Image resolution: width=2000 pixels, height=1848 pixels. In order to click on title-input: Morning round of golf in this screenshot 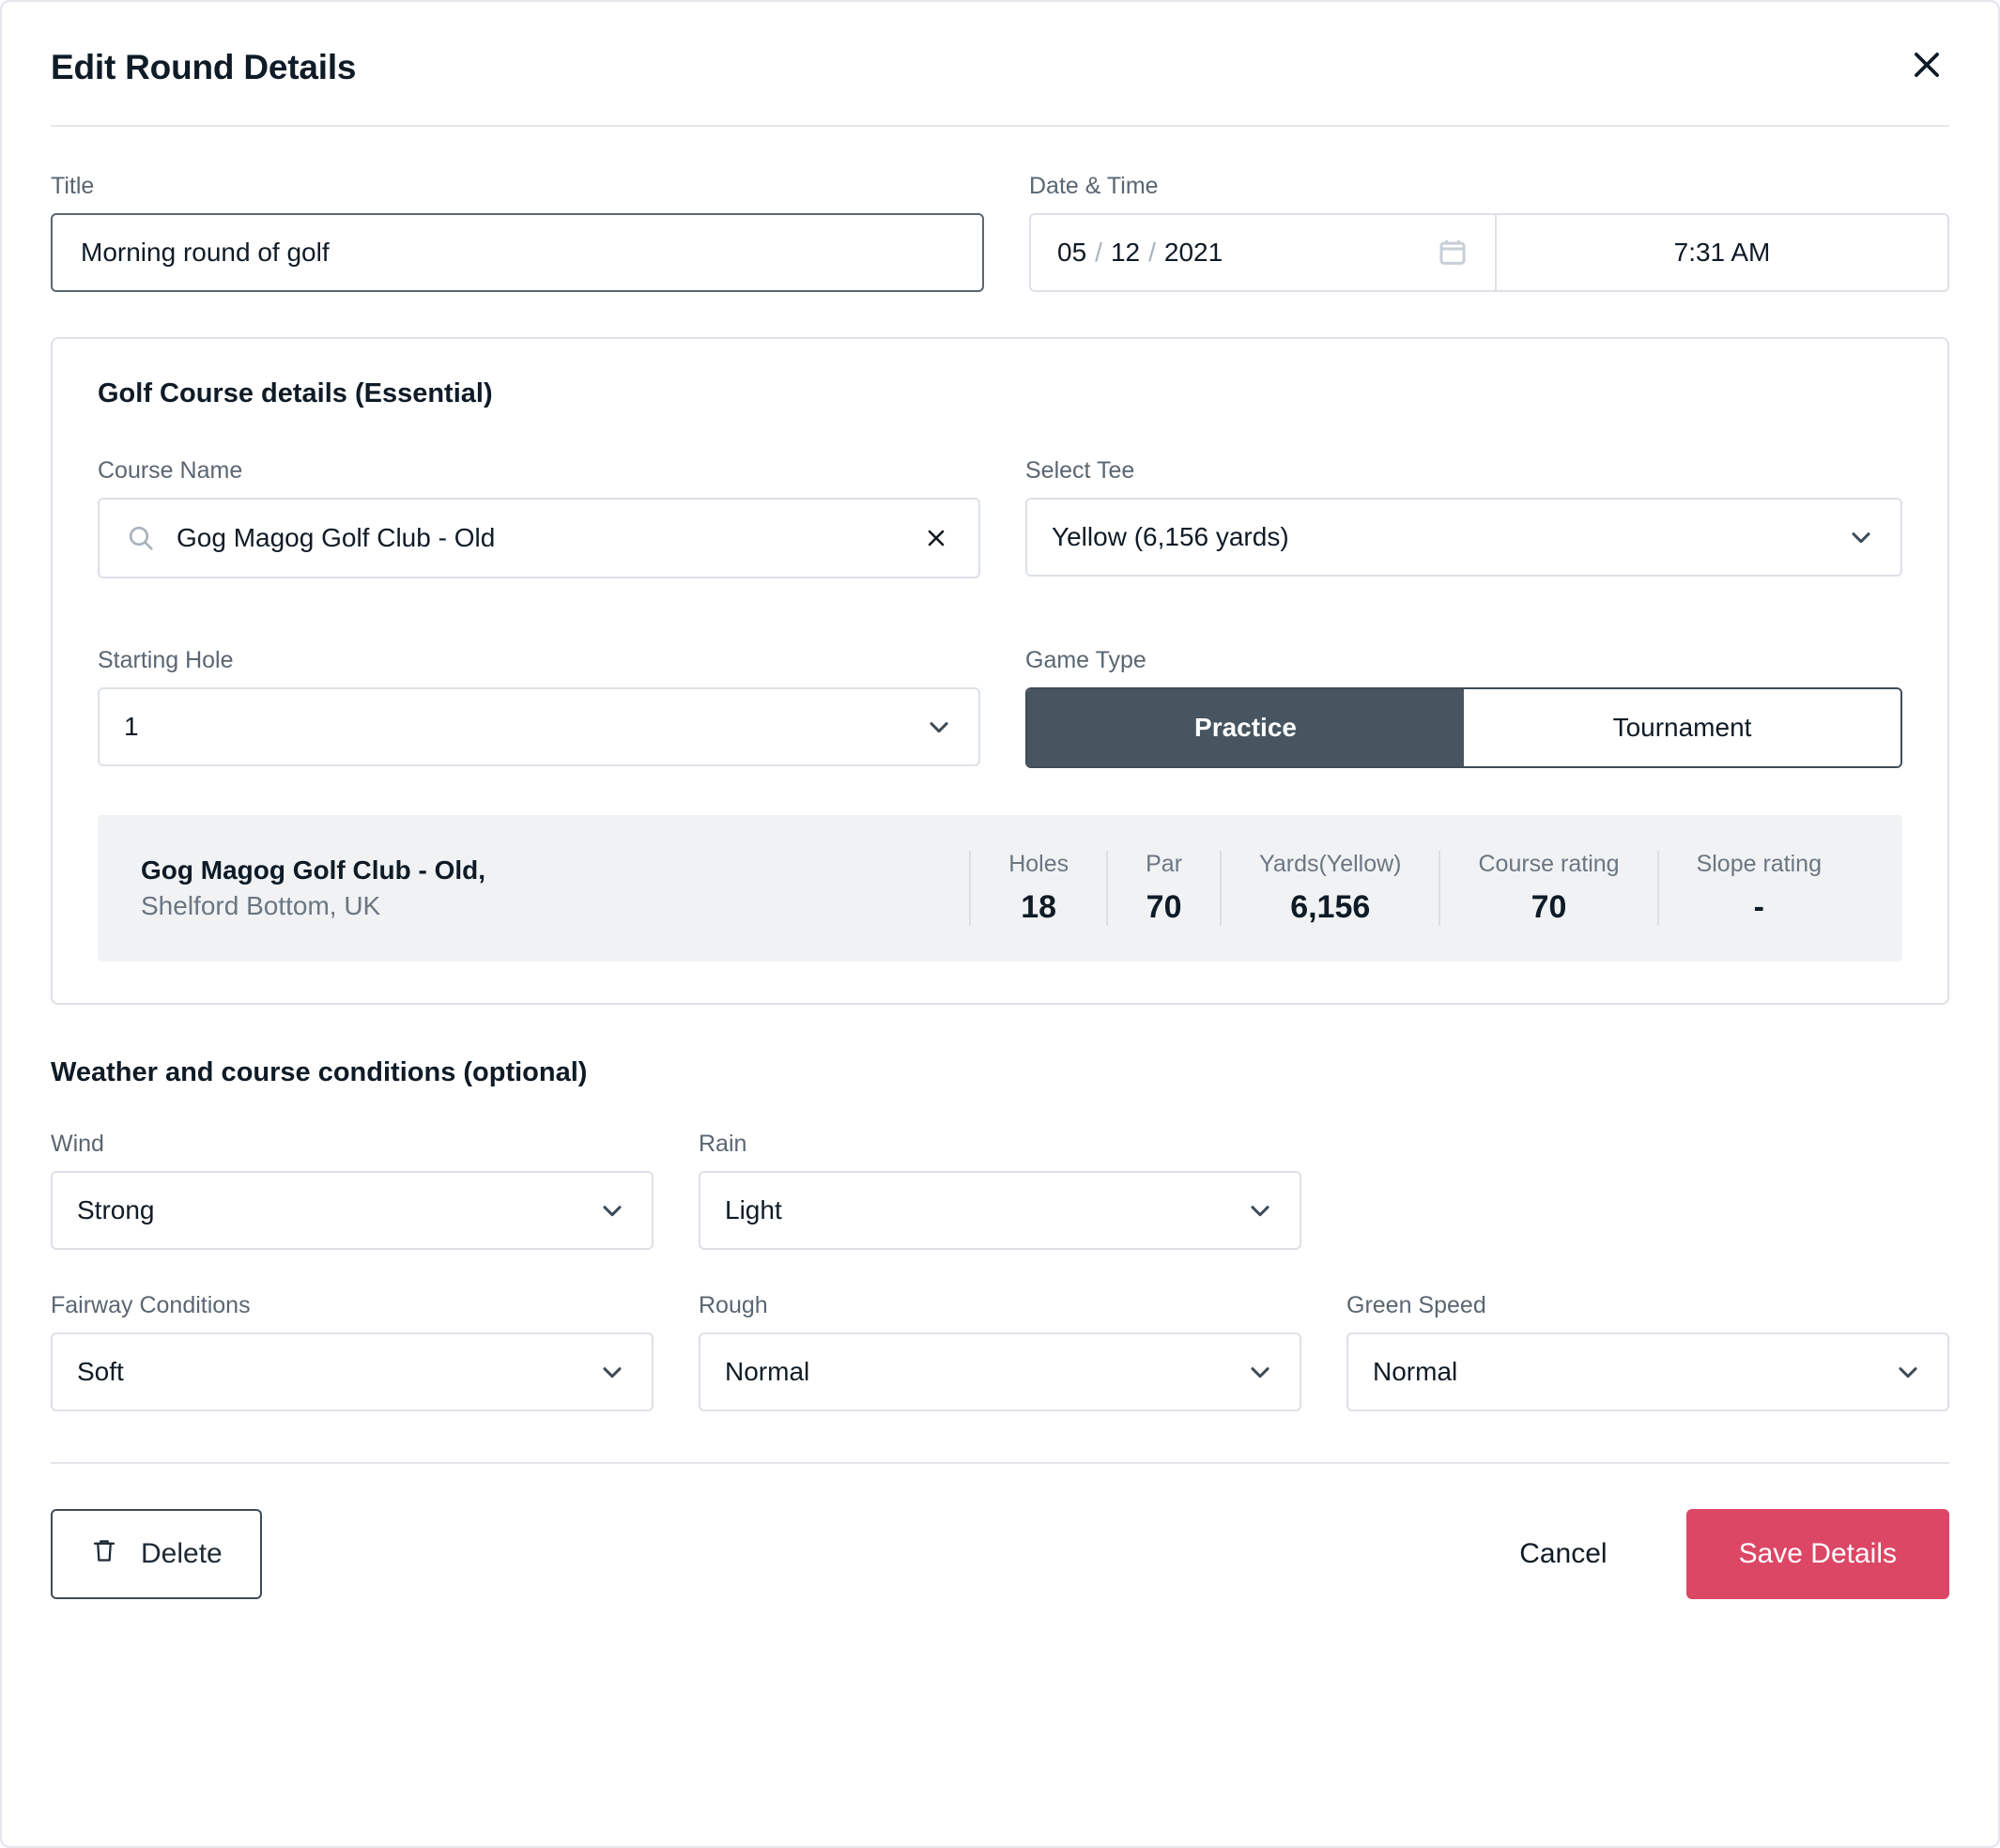, I will do `click(517, 252)`.